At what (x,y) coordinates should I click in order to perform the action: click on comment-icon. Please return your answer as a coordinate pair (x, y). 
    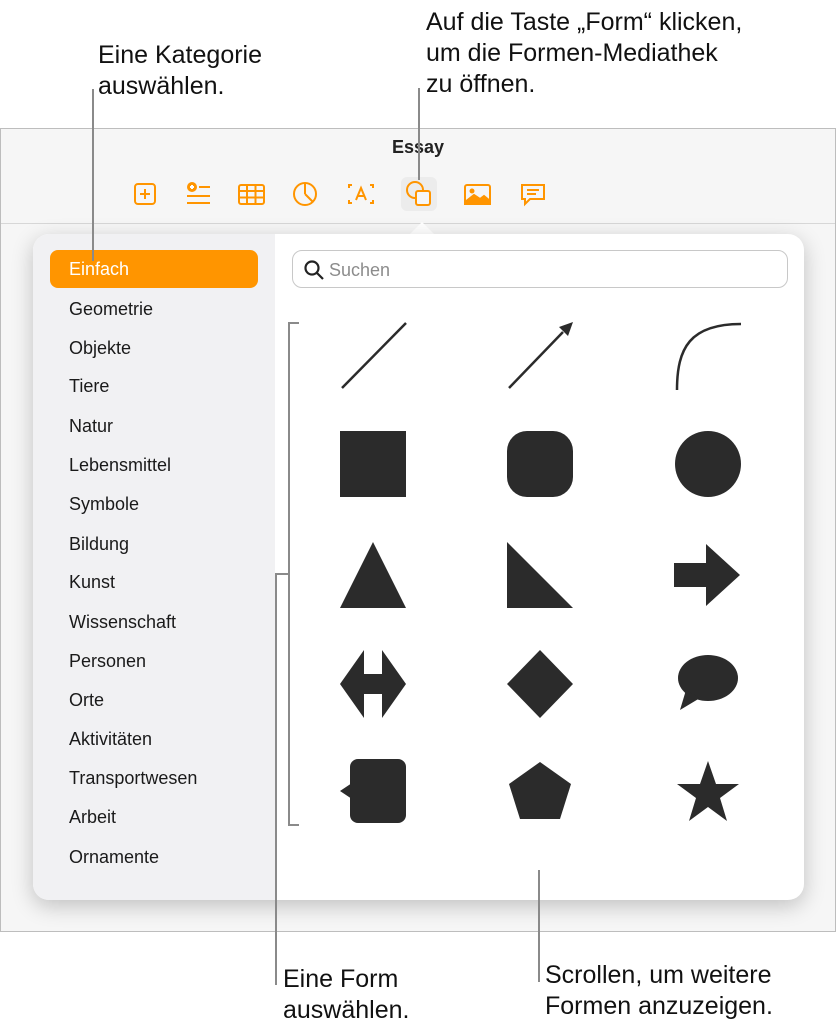
    Looking at the image, I should click on (533, 195).